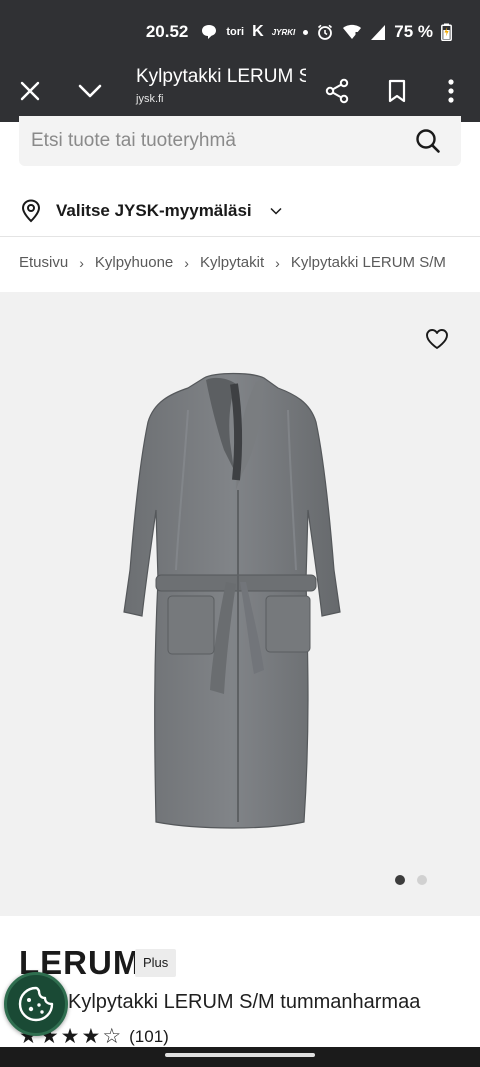 The width and height of the screenshot is (480, 1067). Describe the element at coordinates (352, 32) in the screenshot. I see `wifi-icon` at that location.